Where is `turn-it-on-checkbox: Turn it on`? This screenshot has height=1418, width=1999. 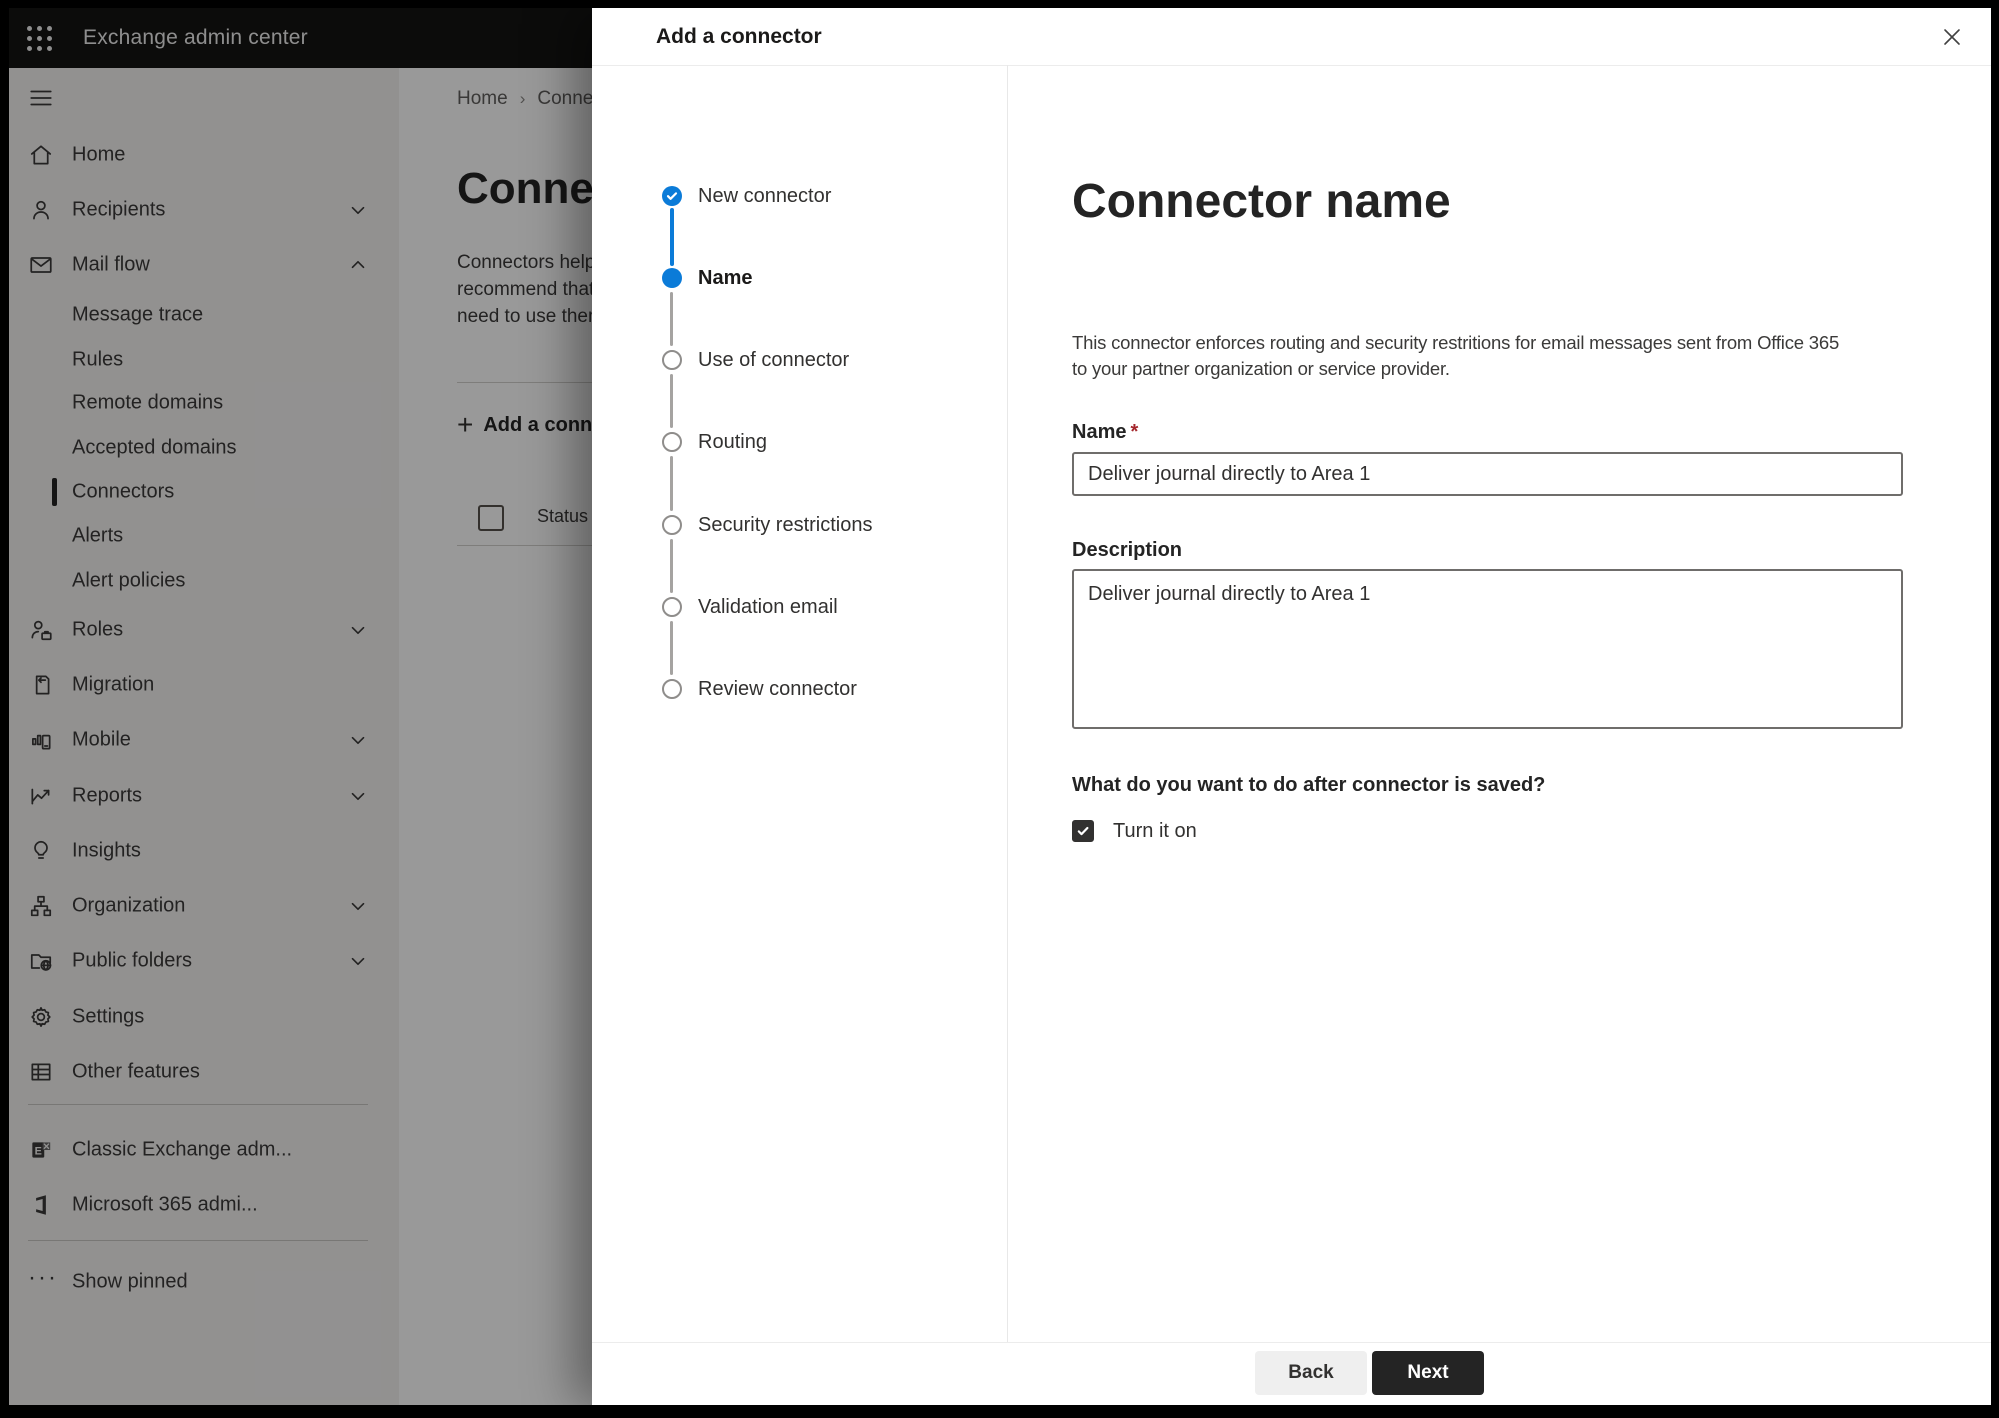
turn-it-on-checkbox: Turn it on is located at coordinates (1134, 831).